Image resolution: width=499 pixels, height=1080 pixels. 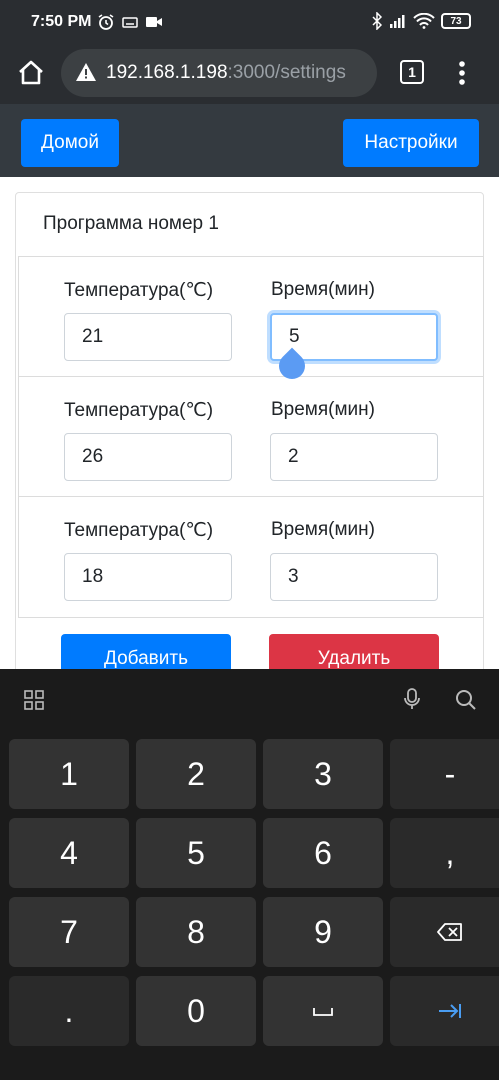 What do you see at coordinates (196, 932) in the screenshot?
I see `key-8: 8` at bounding box center [196, 932].